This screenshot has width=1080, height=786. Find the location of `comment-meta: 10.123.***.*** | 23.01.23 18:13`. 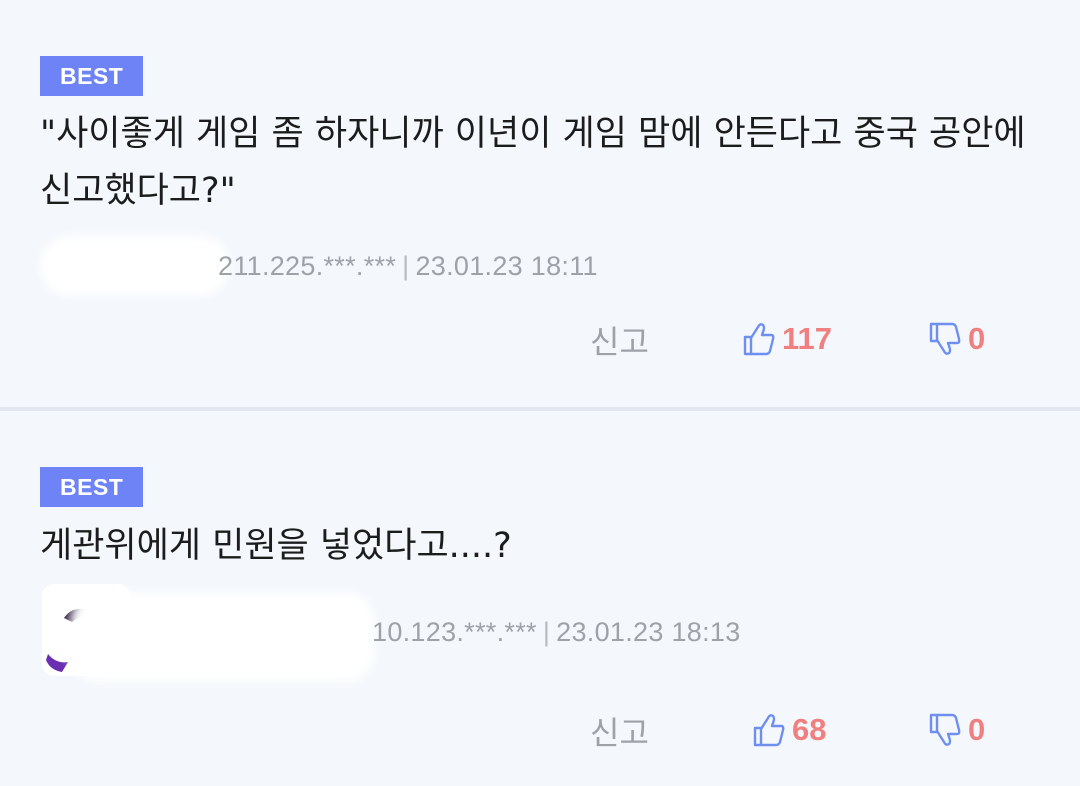

comment-meta: 10.123.***.*** | 23.01.23 18:13 is located at coordinates (556, 632).